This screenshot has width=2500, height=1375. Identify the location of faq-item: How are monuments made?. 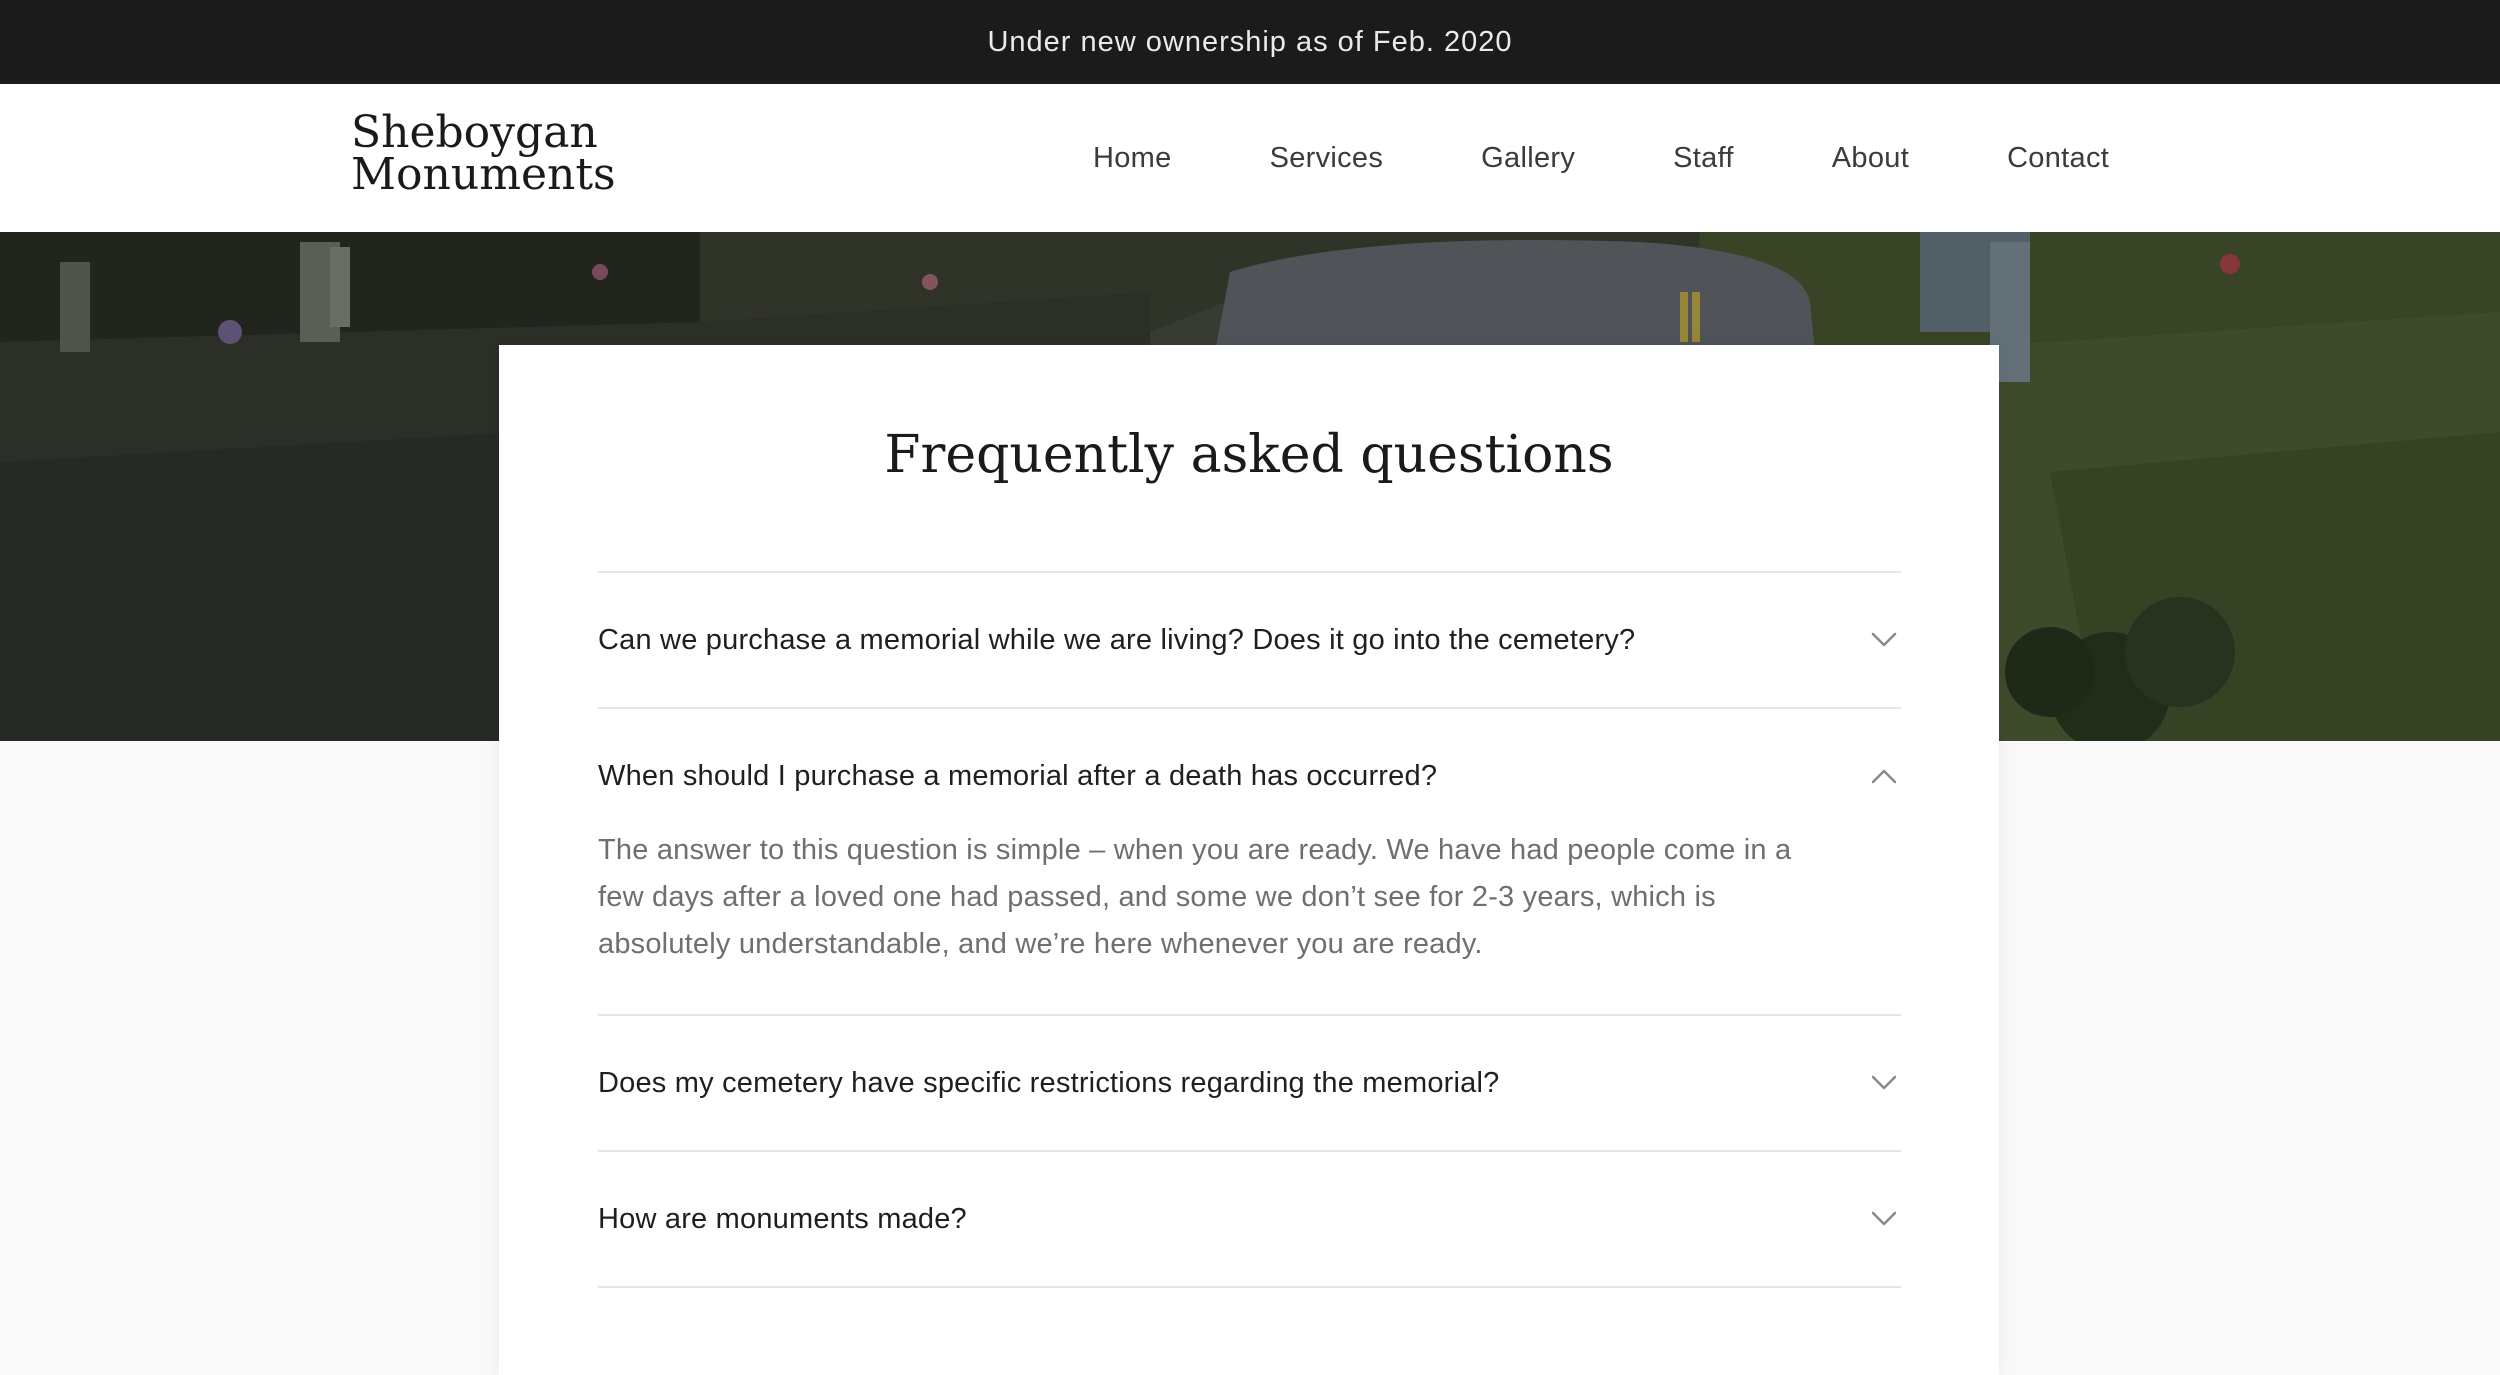
(1249, 1220).